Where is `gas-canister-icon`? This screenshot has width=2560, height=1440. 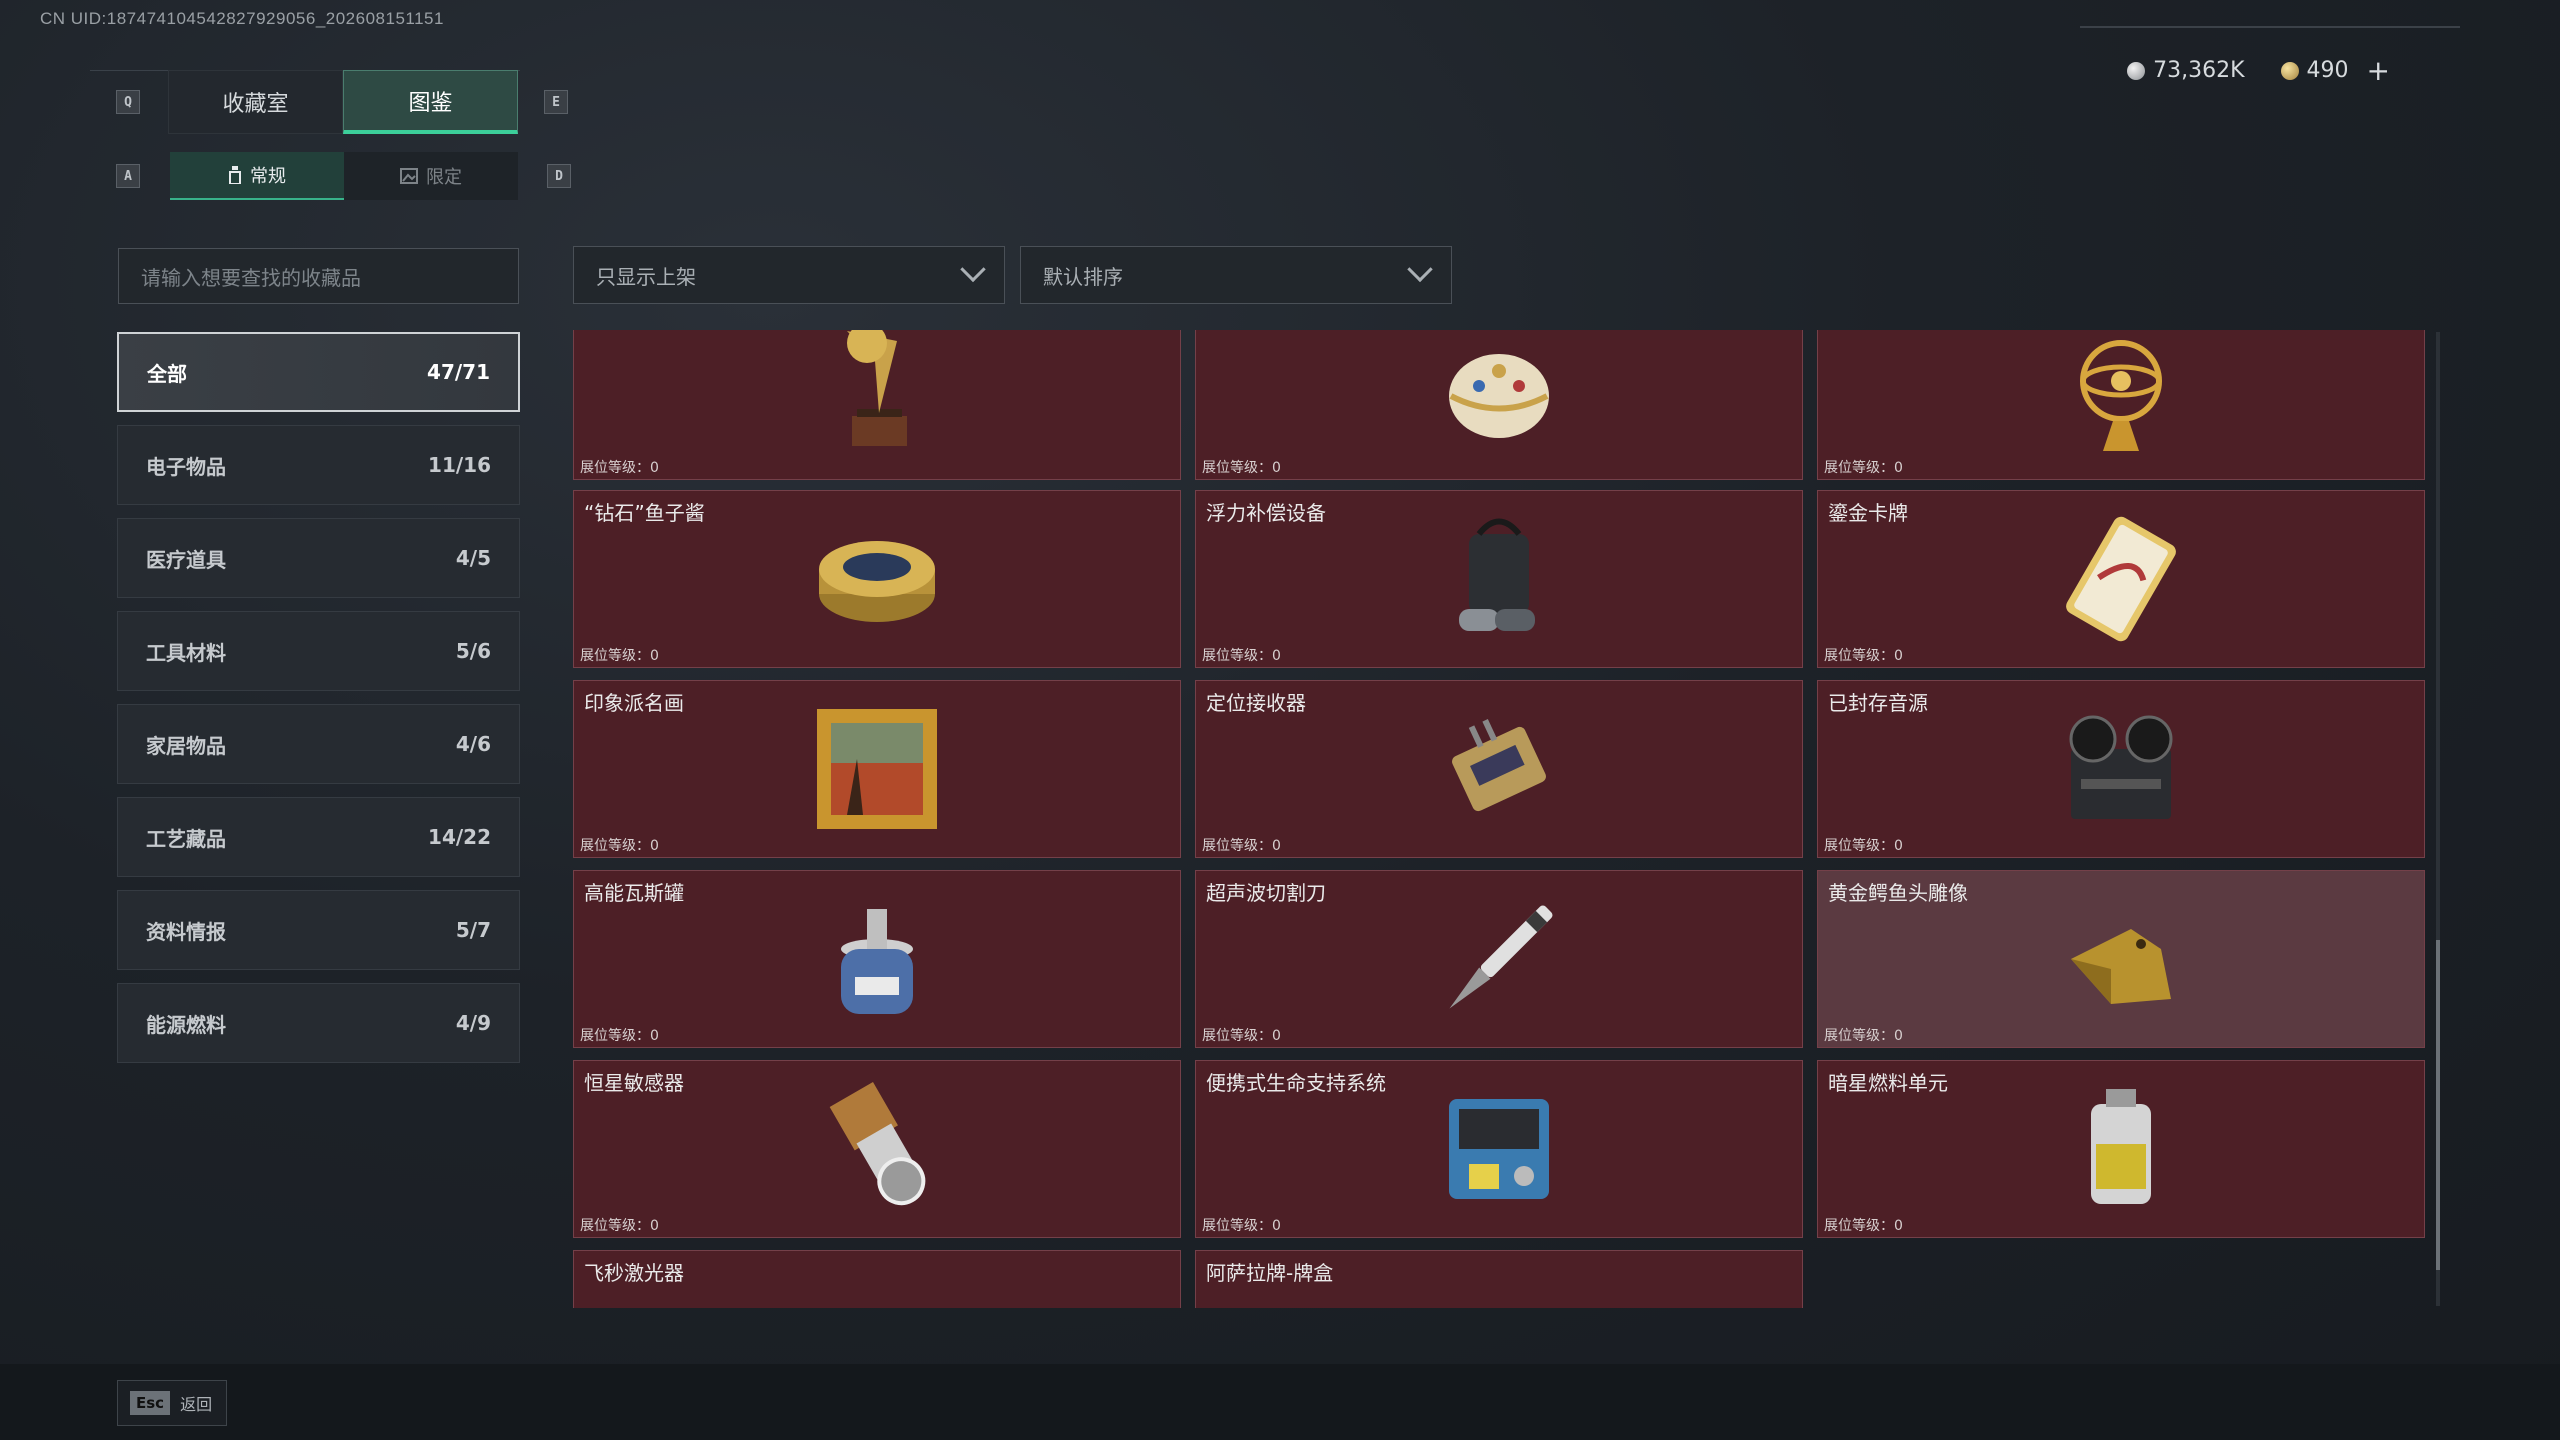
gas-canister-icon is located at coordinates (877, 961).